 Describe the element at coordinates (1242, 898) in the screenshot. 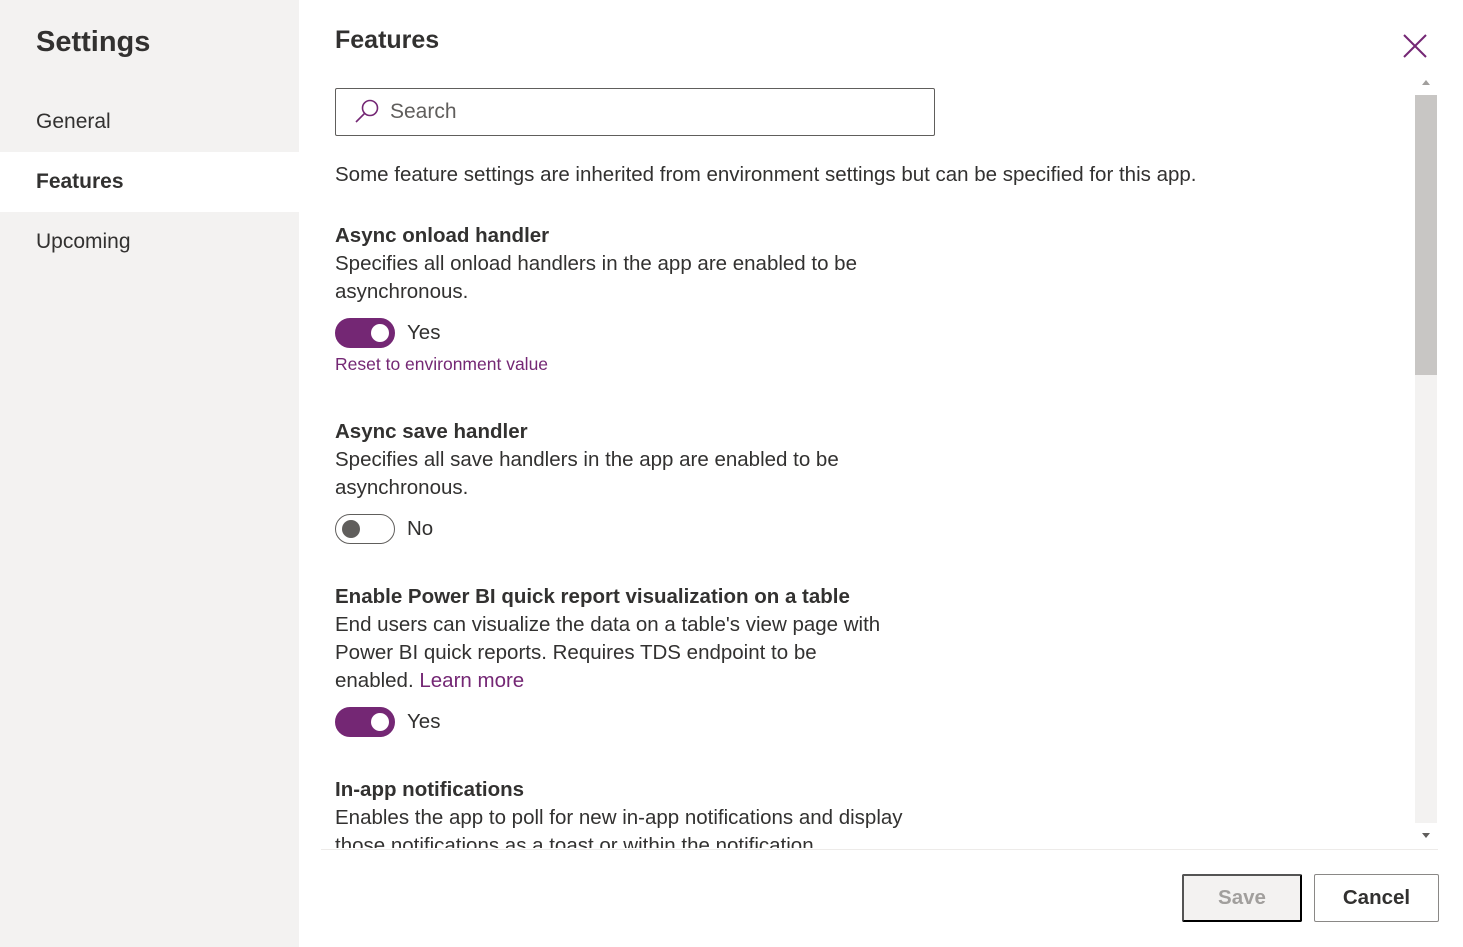

I see `save-button: Save` at that location.